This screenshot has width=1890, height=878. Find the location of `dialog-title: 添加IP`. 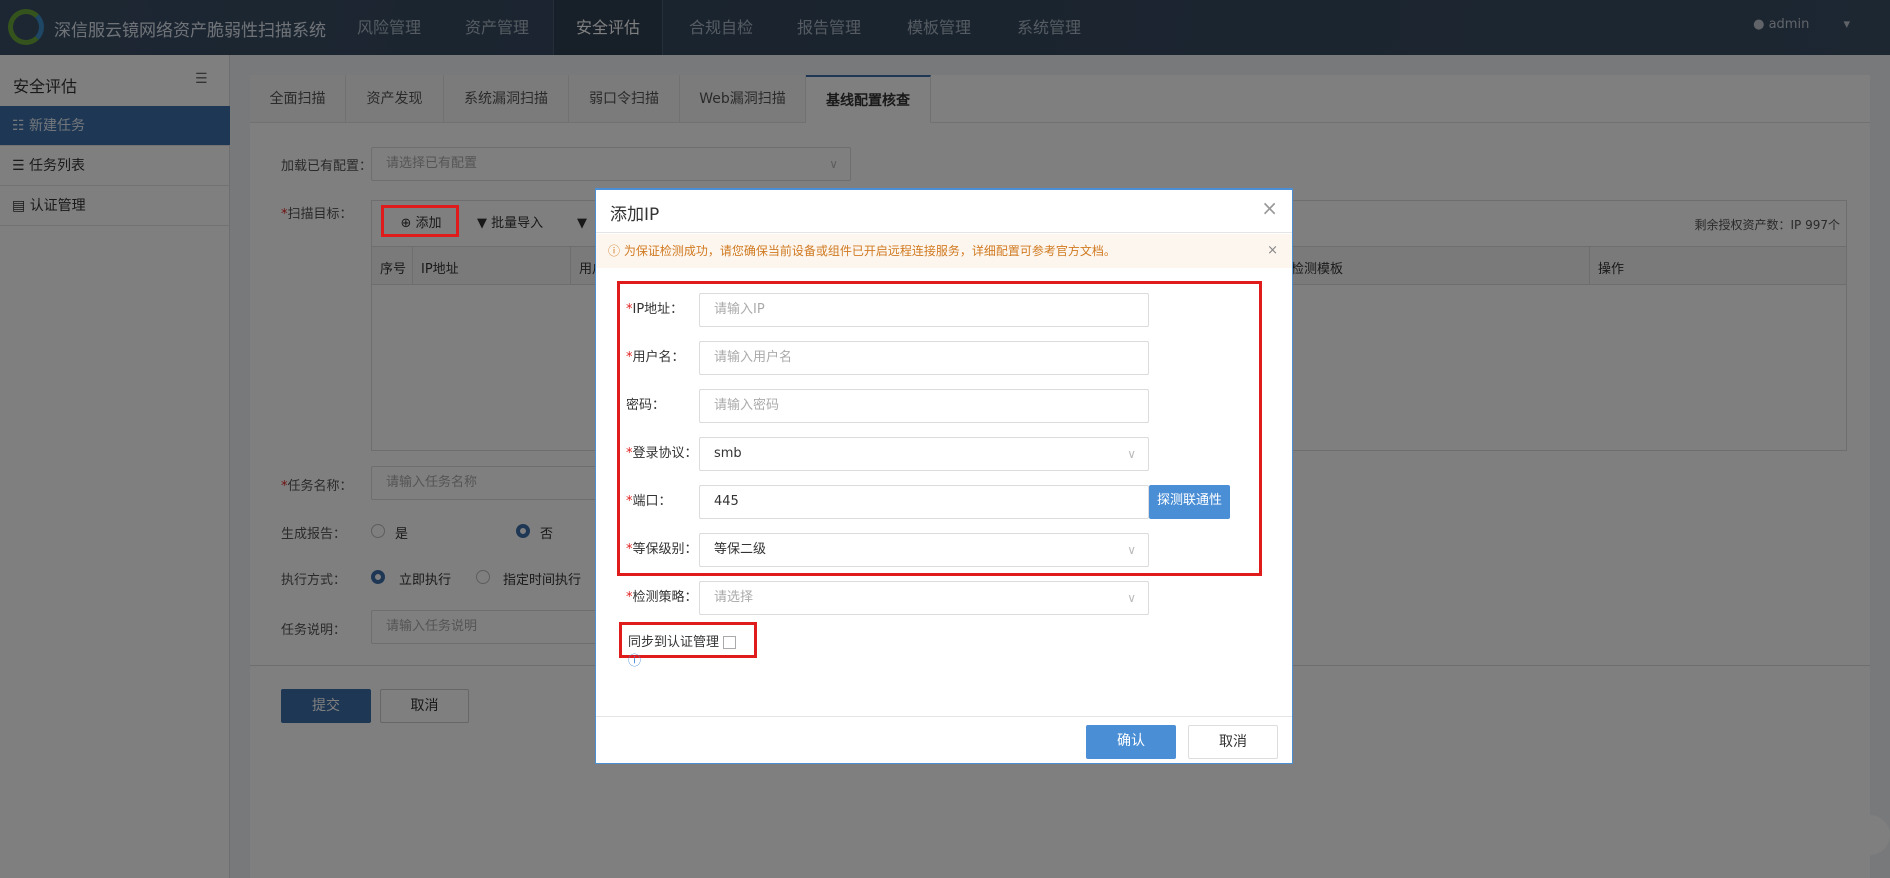

dialog-title: 添加IP is located at coordinates (635, 215).